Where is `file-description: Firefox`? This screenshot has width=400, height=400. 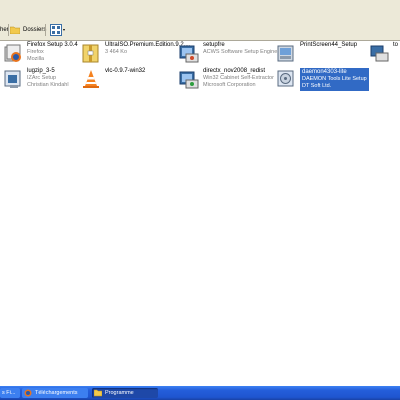 file-description: Firefox is located at coordinates (35, 52).